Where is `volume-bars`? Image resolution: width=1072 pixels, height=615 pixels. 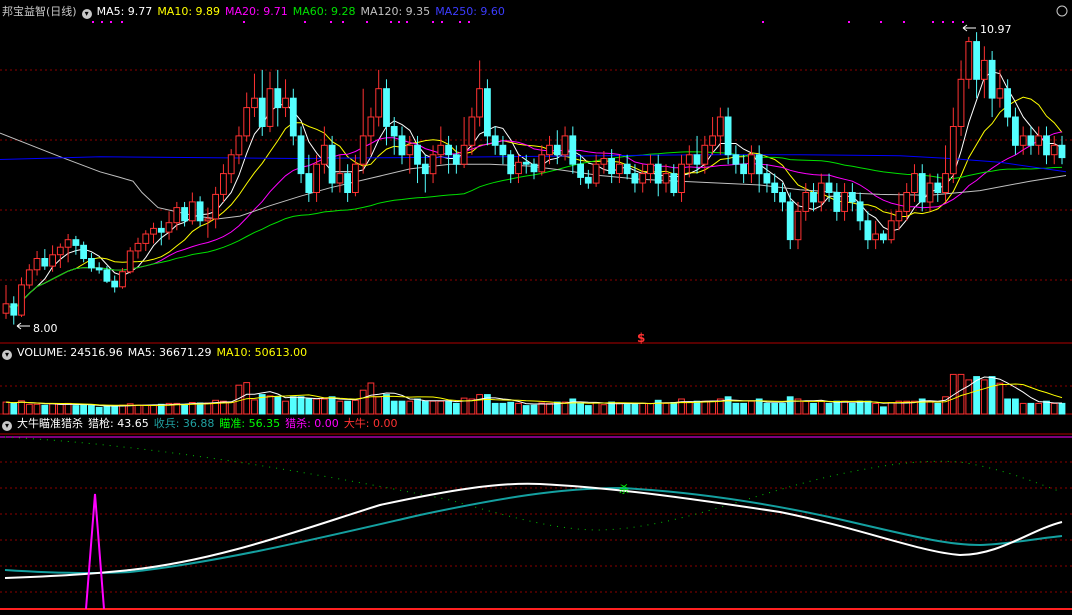 volume-bars is located at coordinates (534, 394).